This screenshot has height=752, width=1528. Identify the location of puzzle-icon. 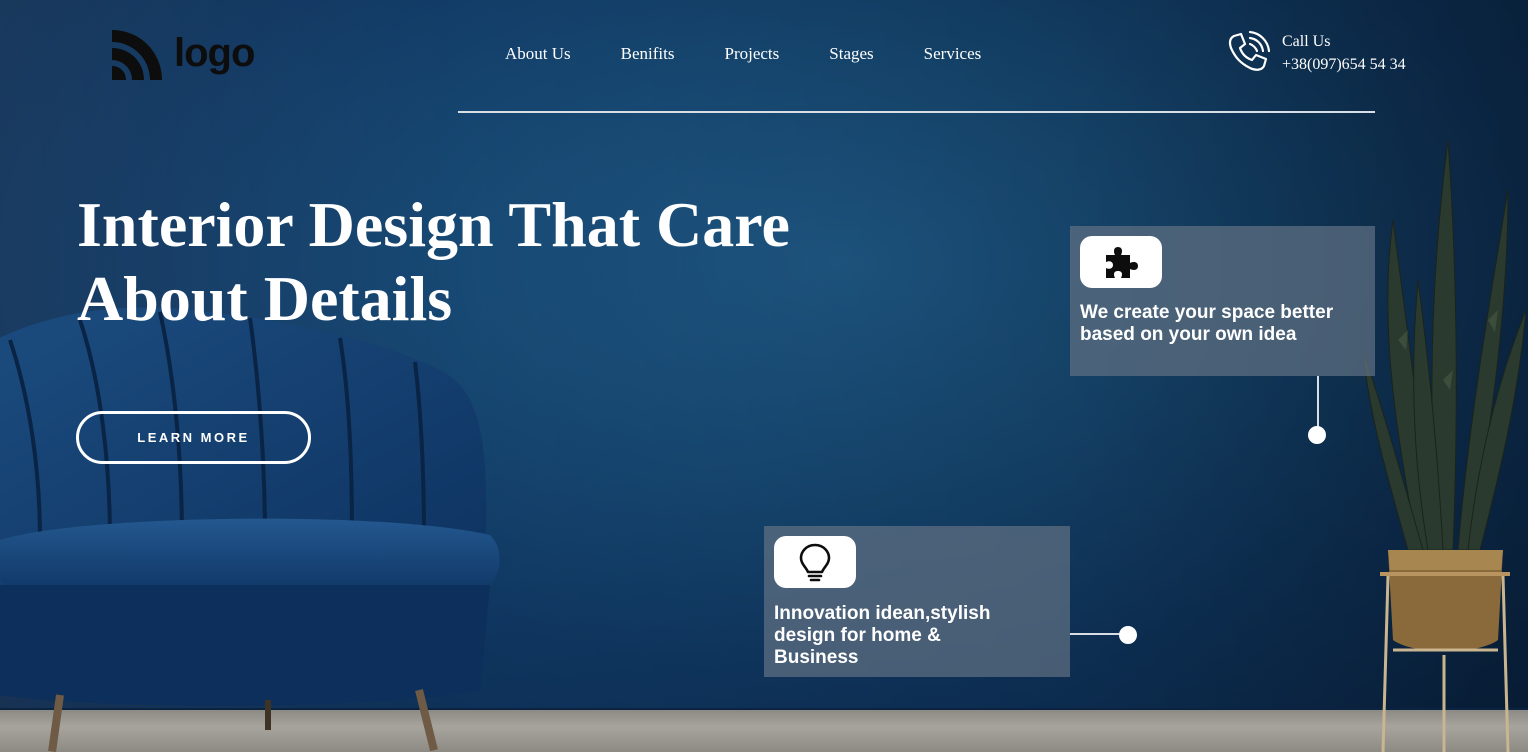
(1122, 262).